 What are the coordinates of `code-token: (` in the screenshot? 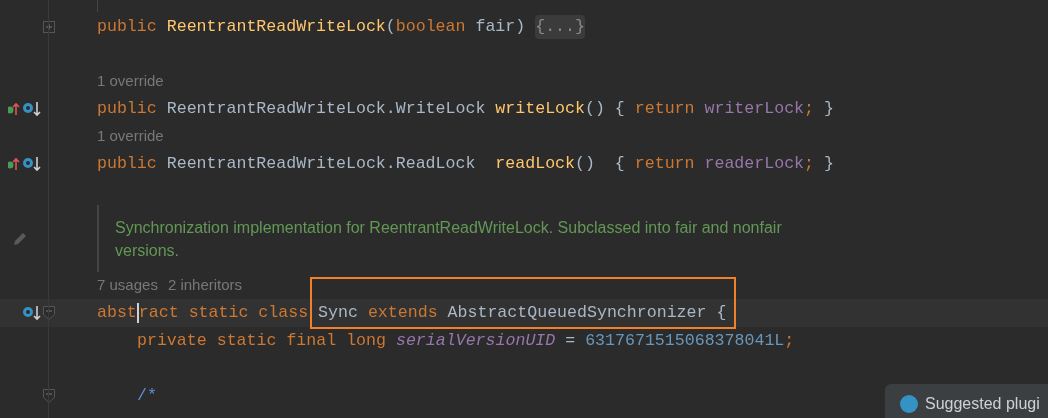 It's located at (390, 26).